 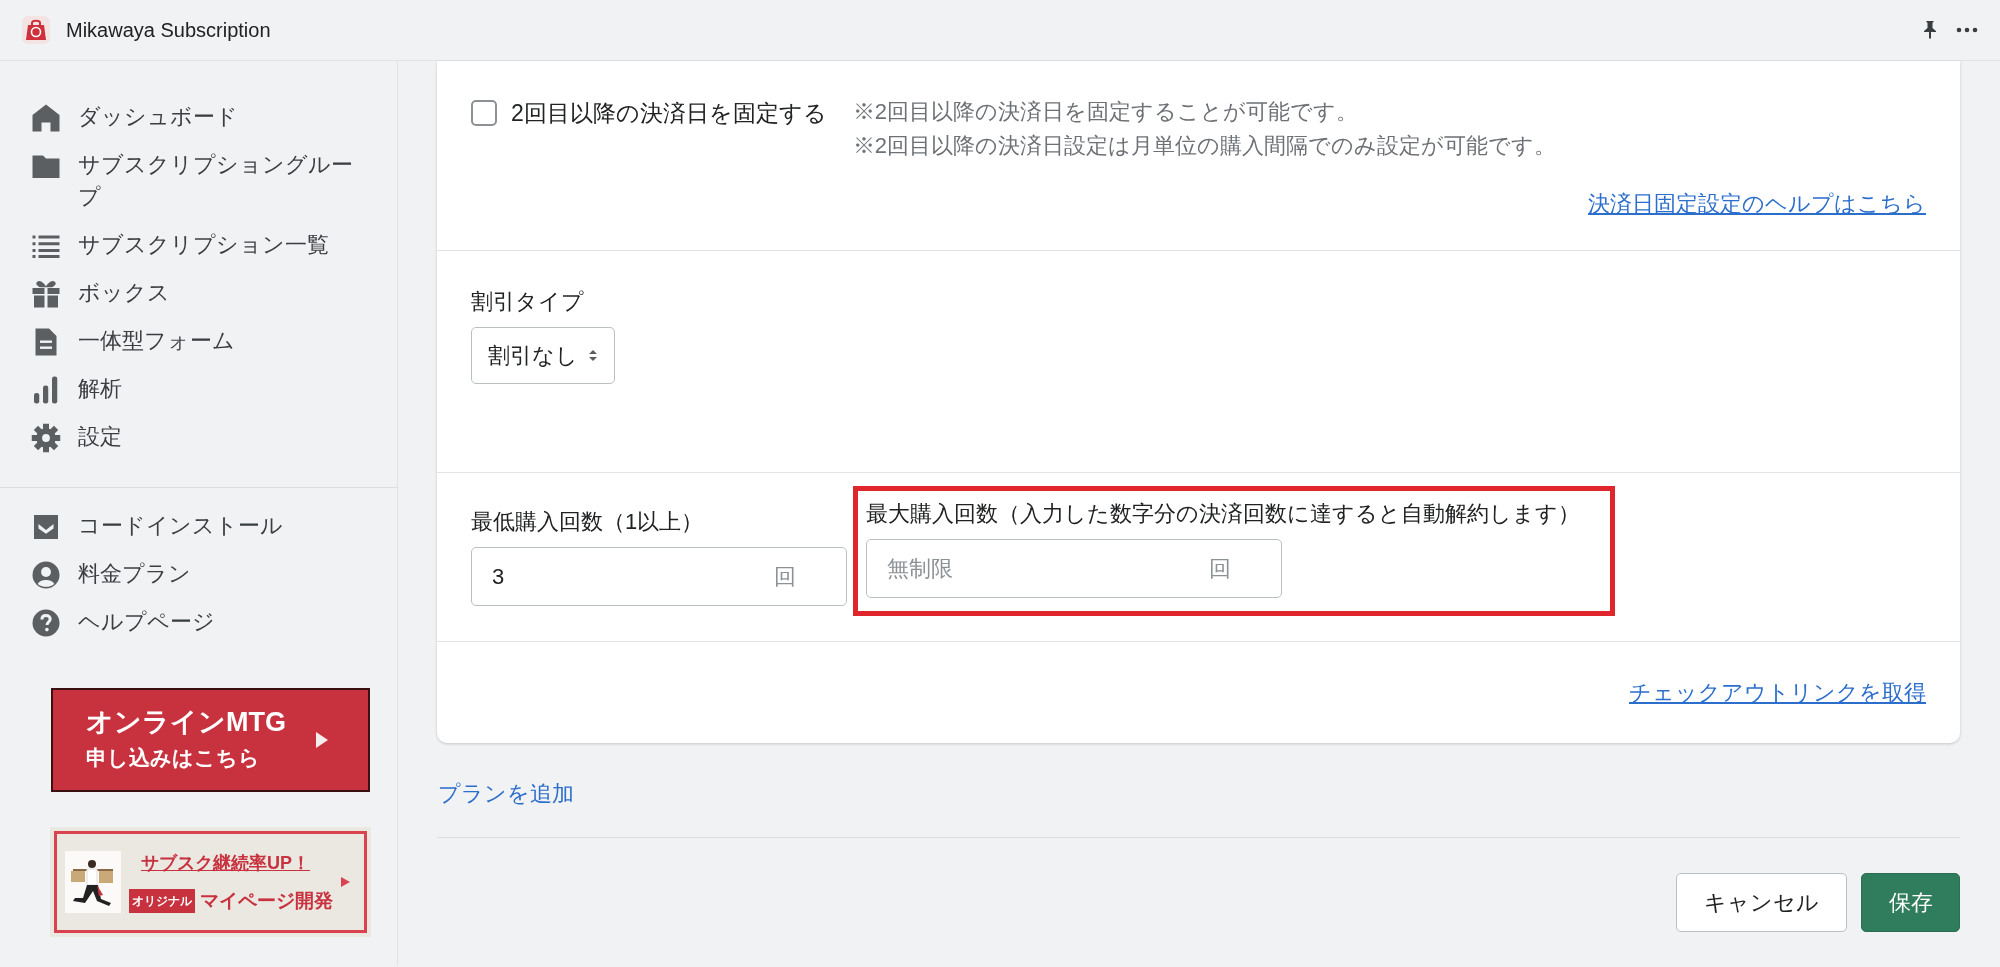 What do you see at coordinates (46, 118) in the screenshot?
I see `home-icon` at bounding box center [46, 118].